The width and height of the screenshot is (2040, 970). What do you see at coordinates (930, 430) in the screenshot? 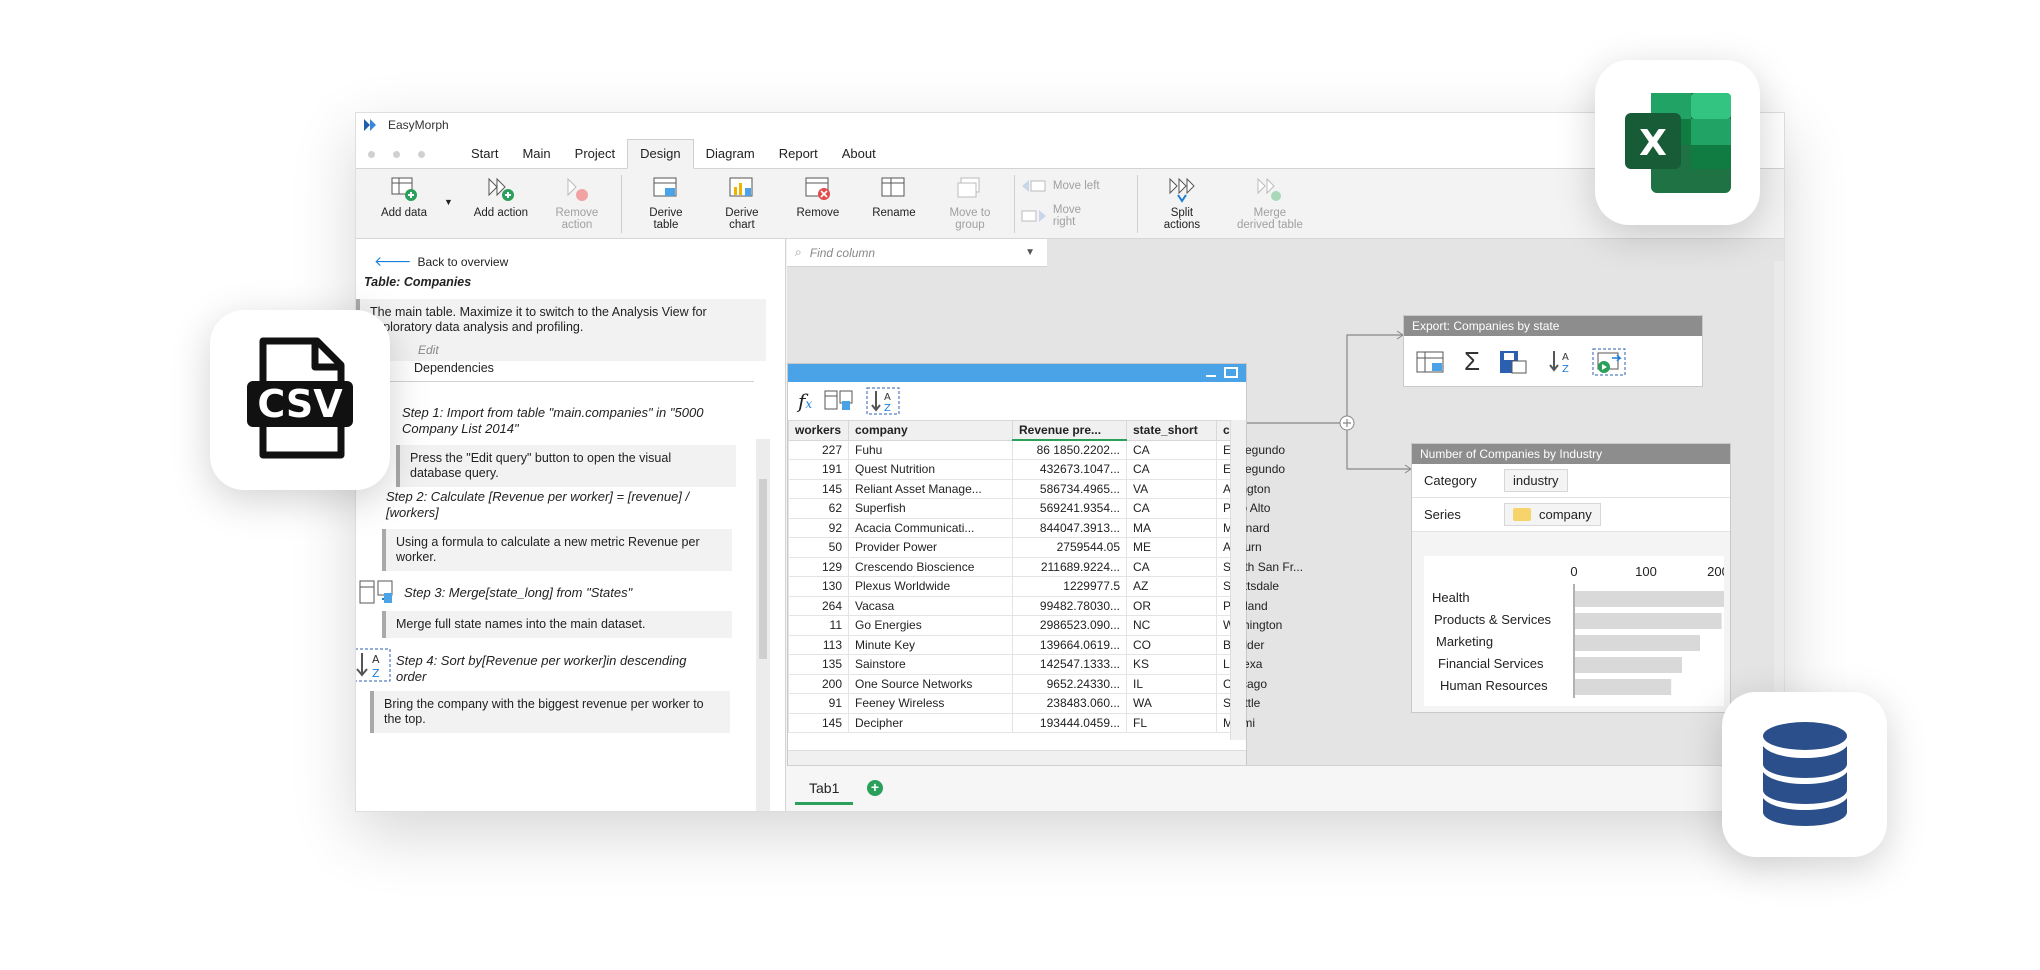
I see `column-header-company: company` at bounding box center [930, 430].